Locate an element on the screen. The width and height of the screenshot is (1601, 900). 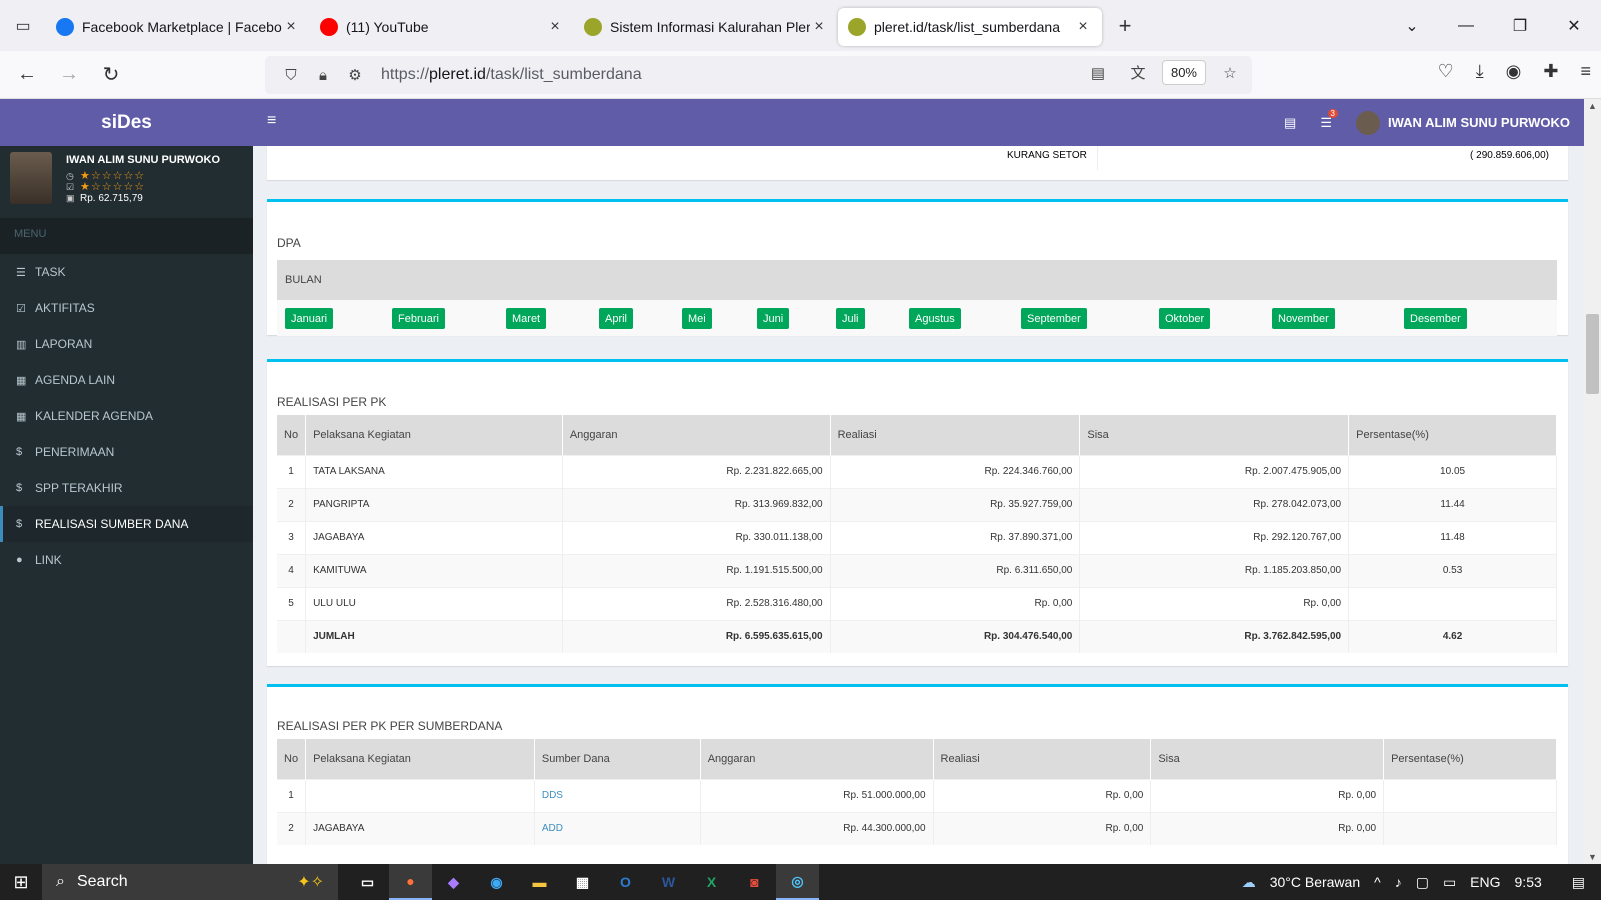
month-button-februari: Februari is located at coordinates (418, 318).